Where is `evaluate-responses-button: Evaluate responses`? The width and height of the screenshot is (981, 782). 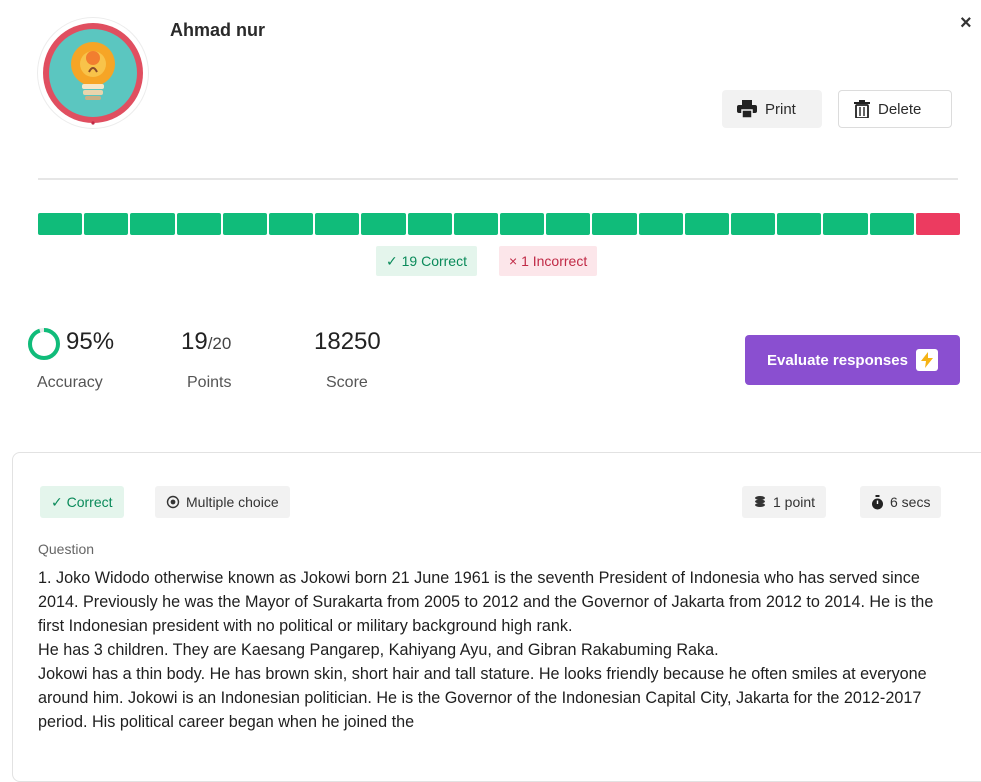
evaluate-responses-button: Evaluate responses is located at coordinates (852, 360).